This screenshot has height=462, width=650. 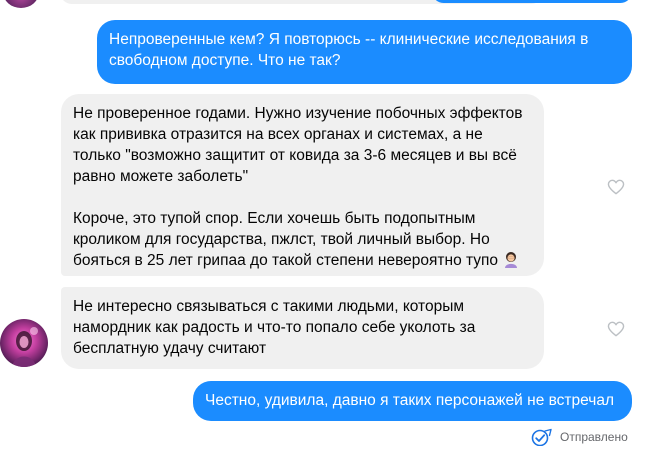 I want to click on contact-avatar, so click(x=24, y=343).